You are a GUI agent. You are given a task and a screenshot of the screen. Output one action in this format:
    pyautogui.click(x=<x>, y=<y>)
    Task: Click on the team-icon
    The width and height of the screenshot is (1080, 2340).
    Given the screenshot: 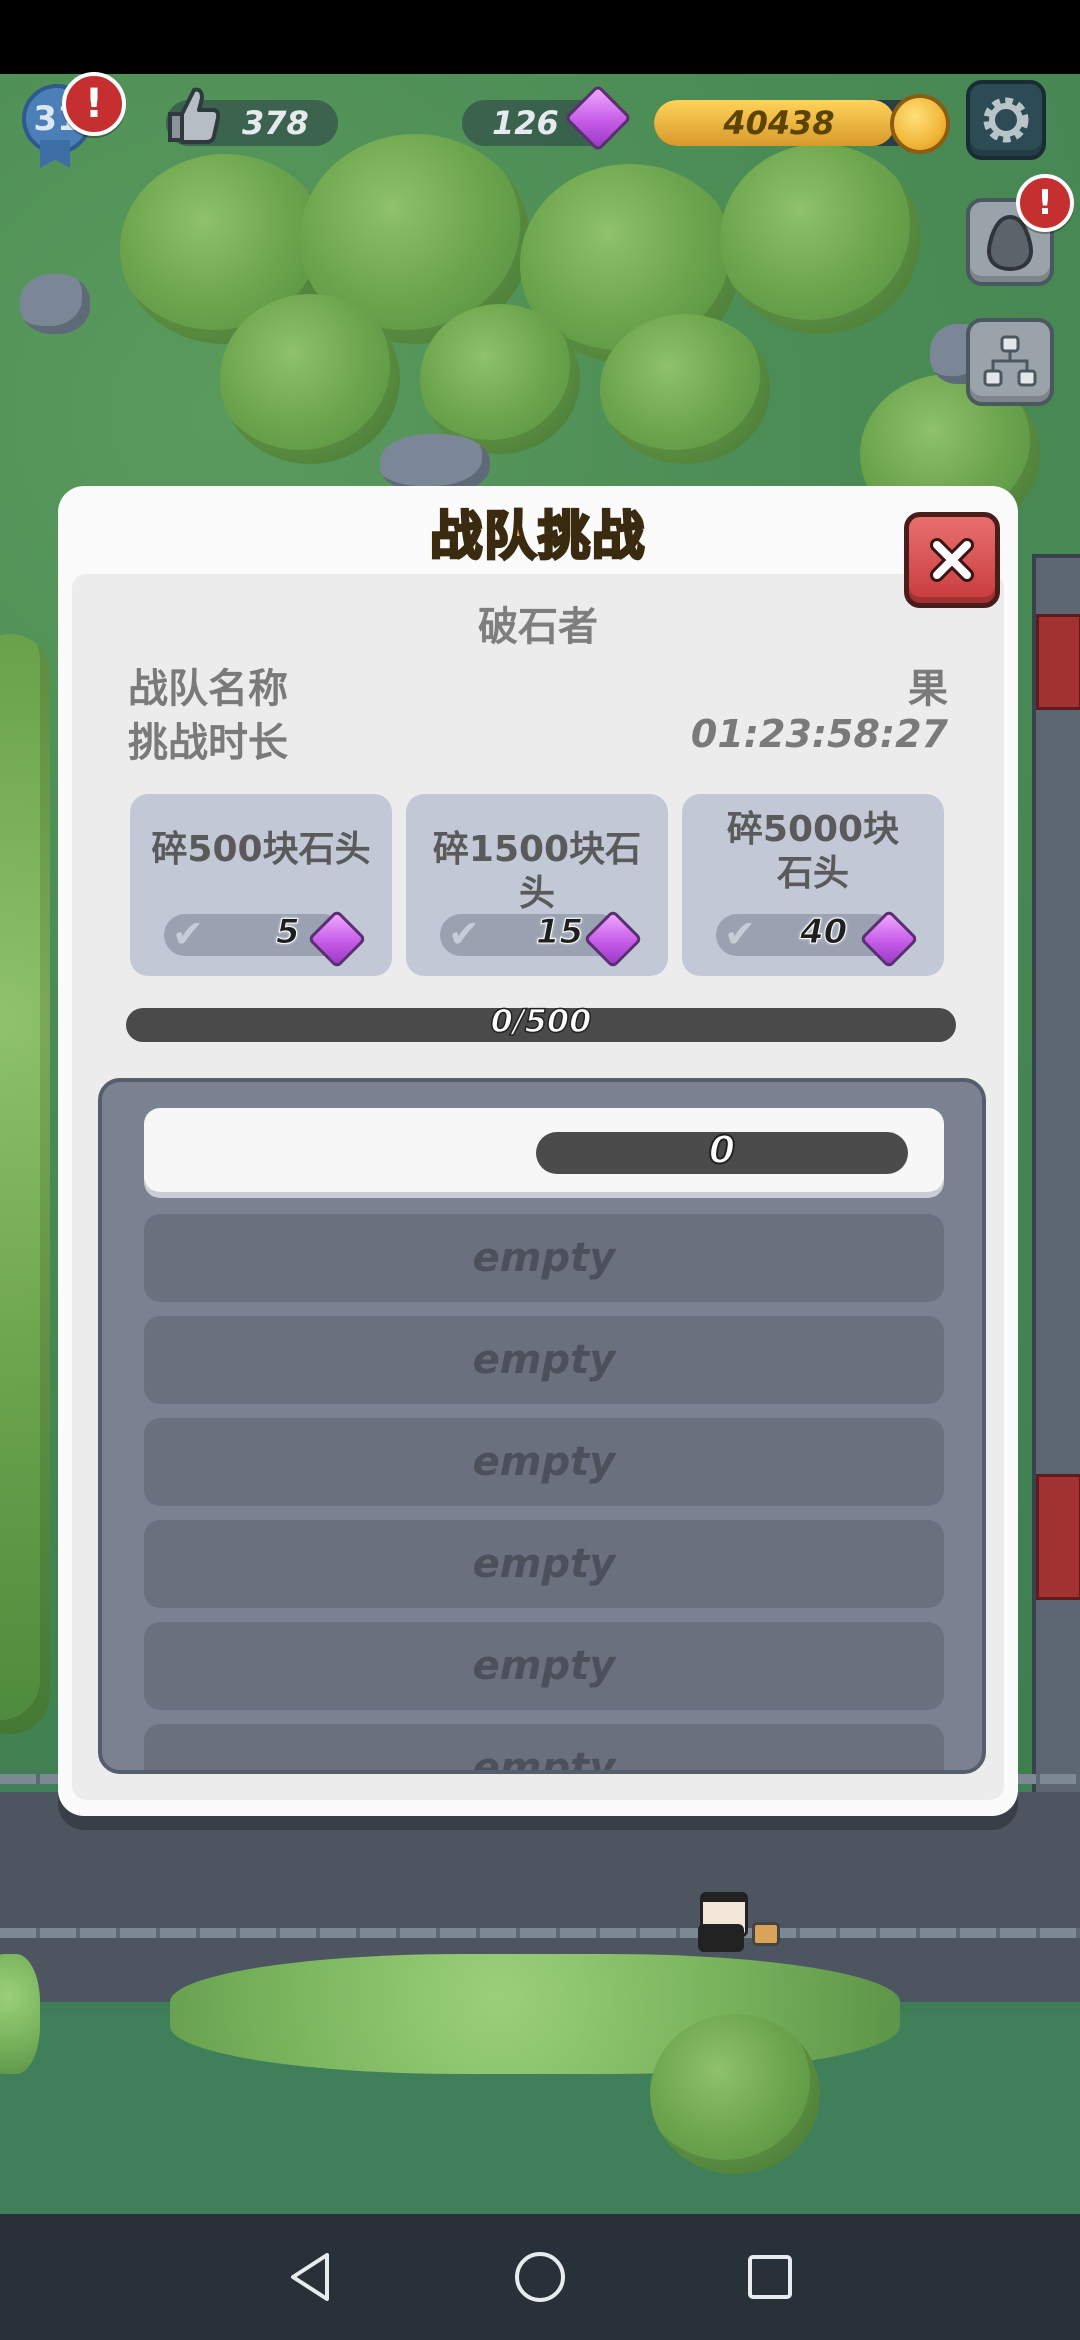 What is the action you would take?
    pyautogui.click(x=1010, y=361)
    